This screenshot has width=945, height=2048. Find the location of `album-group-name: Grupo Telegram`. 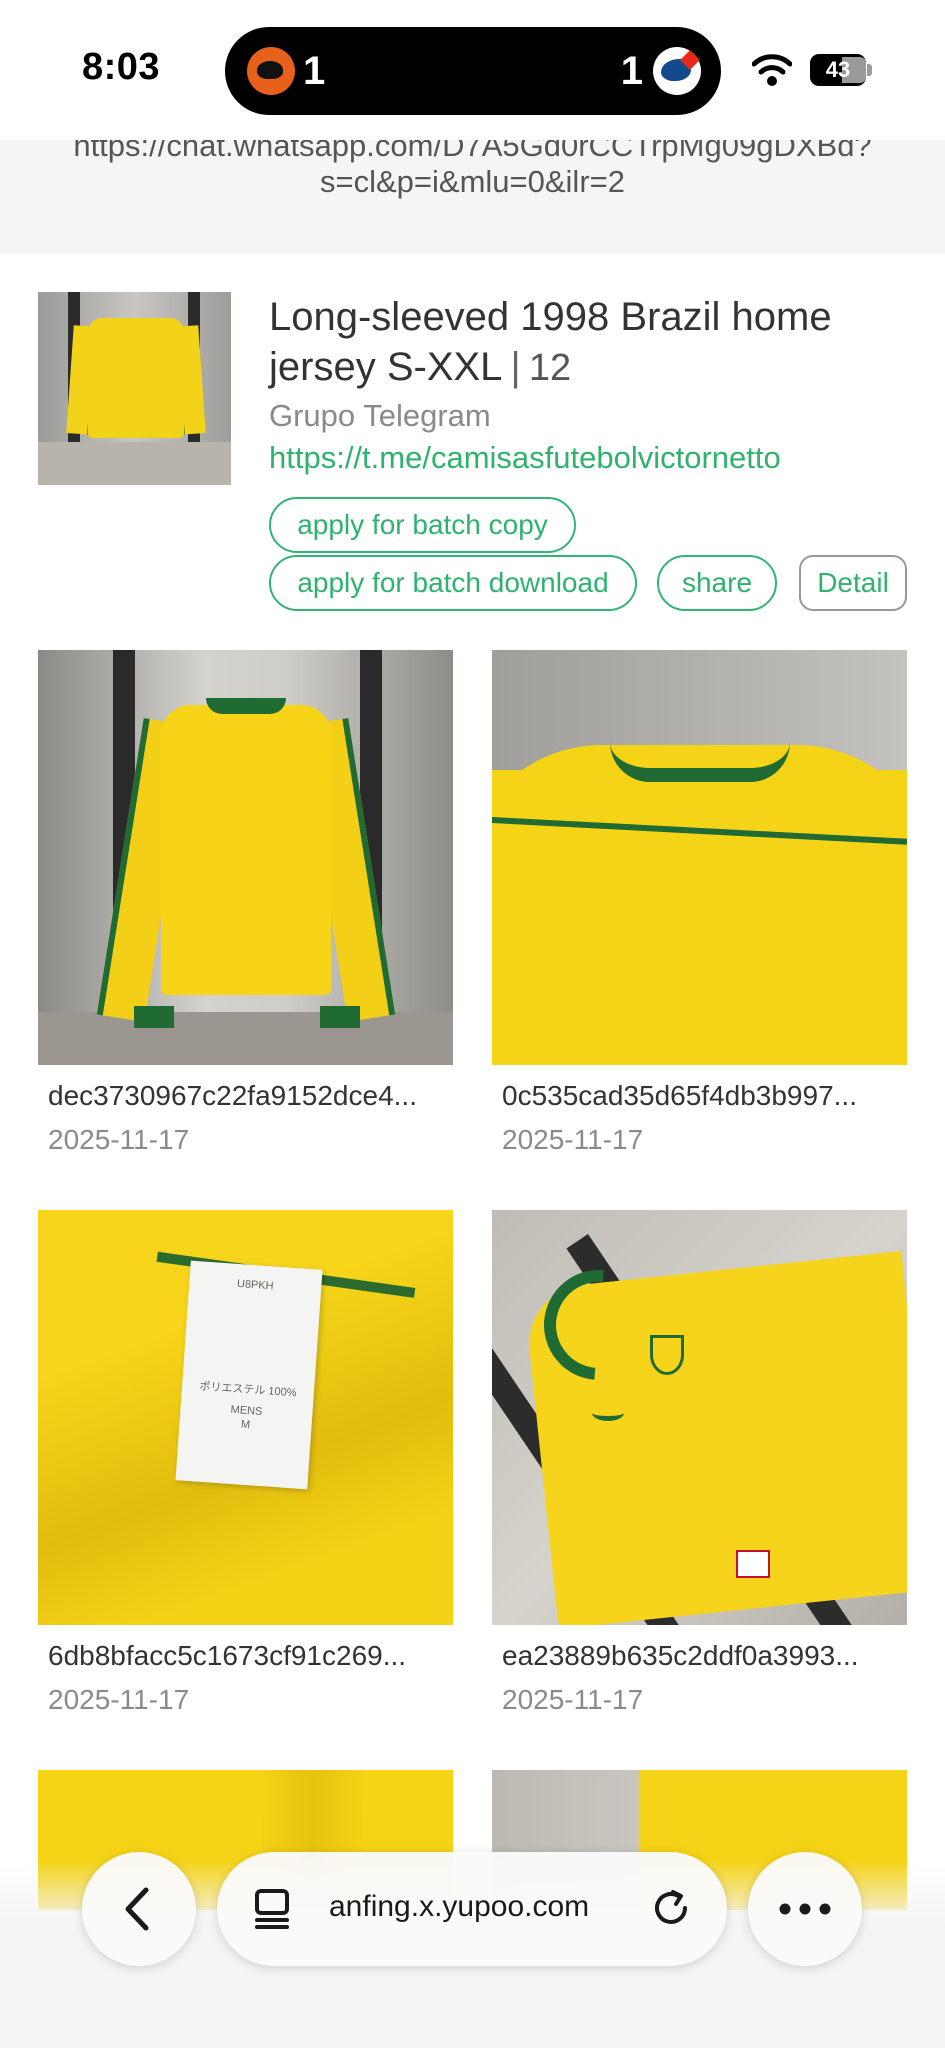

album-group-name: Grupo Telegram is located at coordinates (380, 415).